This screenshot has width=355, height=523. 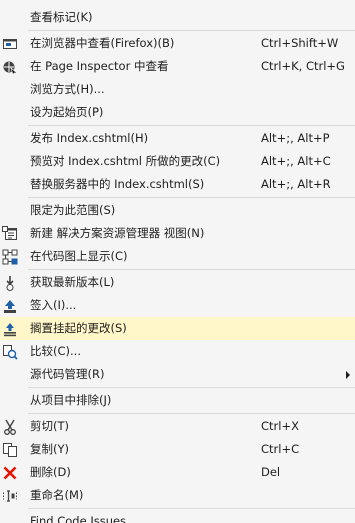 I want to click on menu-item-label: 源代码管理(R), so click(x=67, y=374).